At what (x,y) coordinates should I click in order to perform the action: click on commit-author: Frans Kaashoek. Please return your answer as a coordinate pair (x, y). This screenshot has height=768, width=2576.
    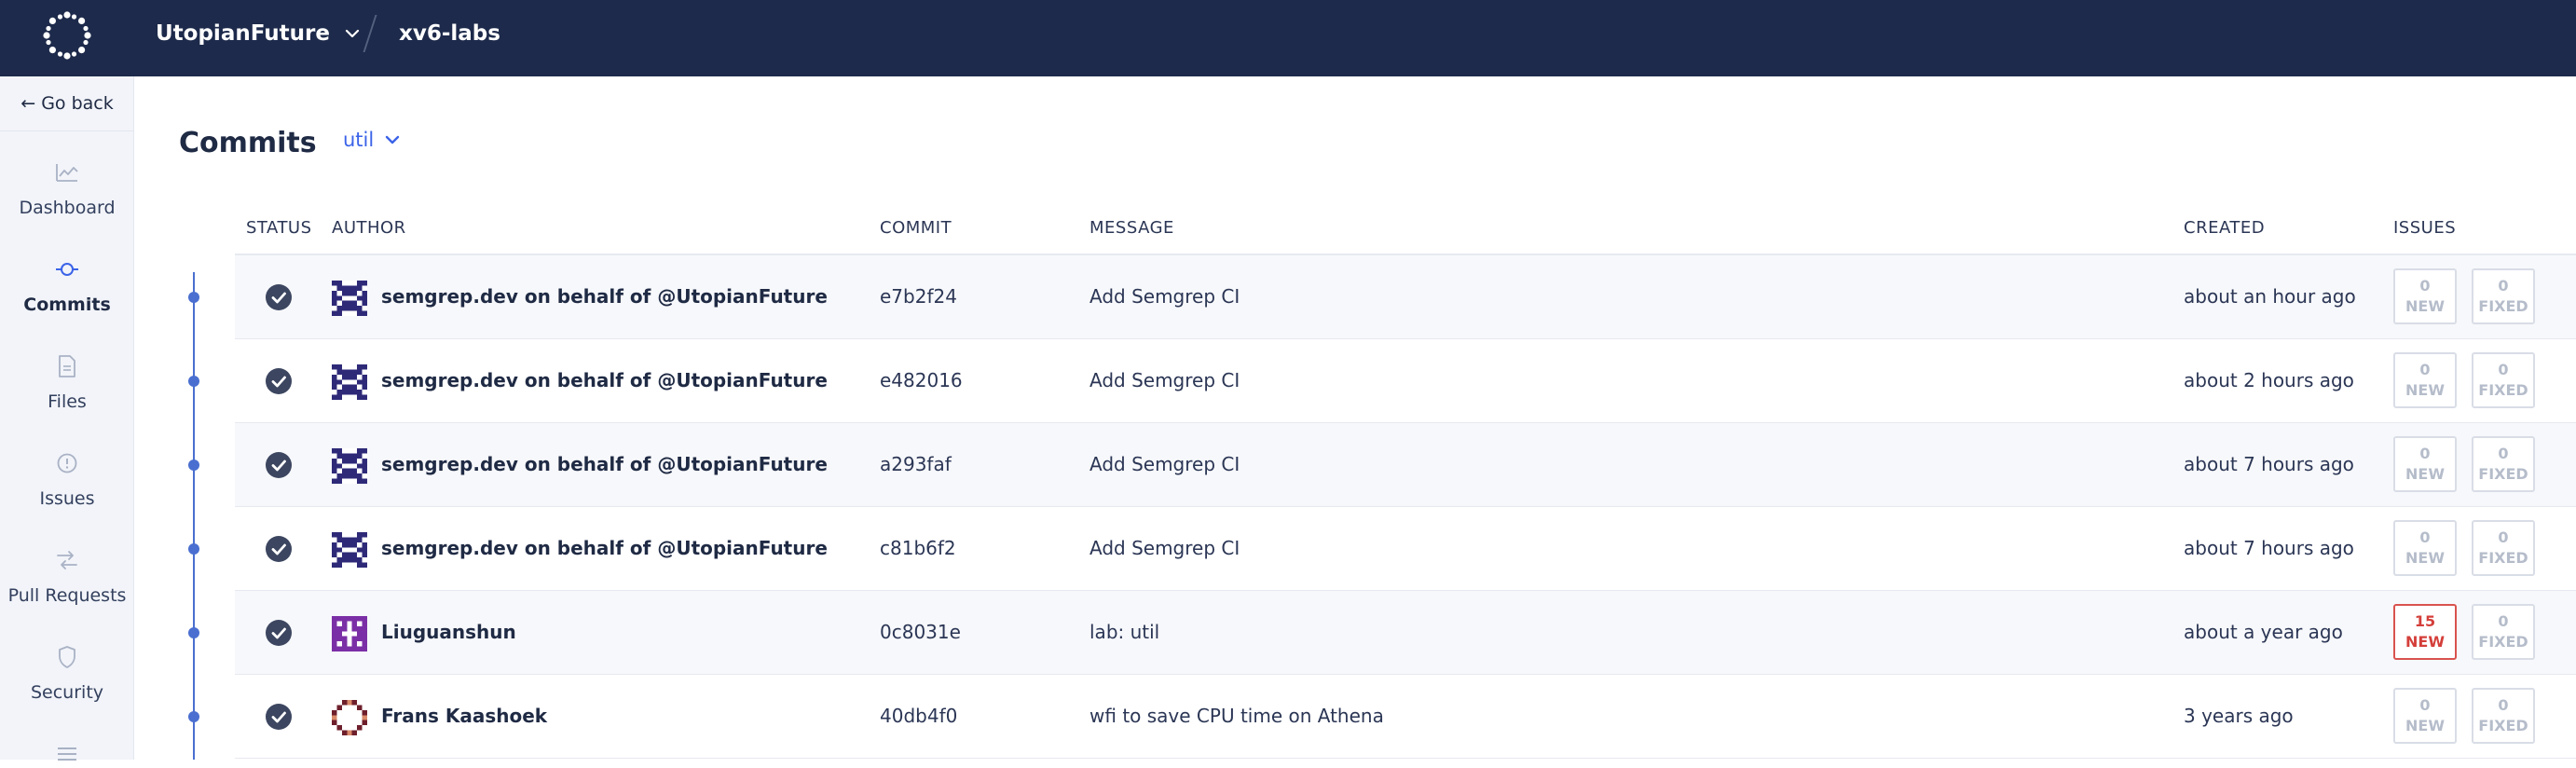
    Looking at the image, I should click on (464, 716).